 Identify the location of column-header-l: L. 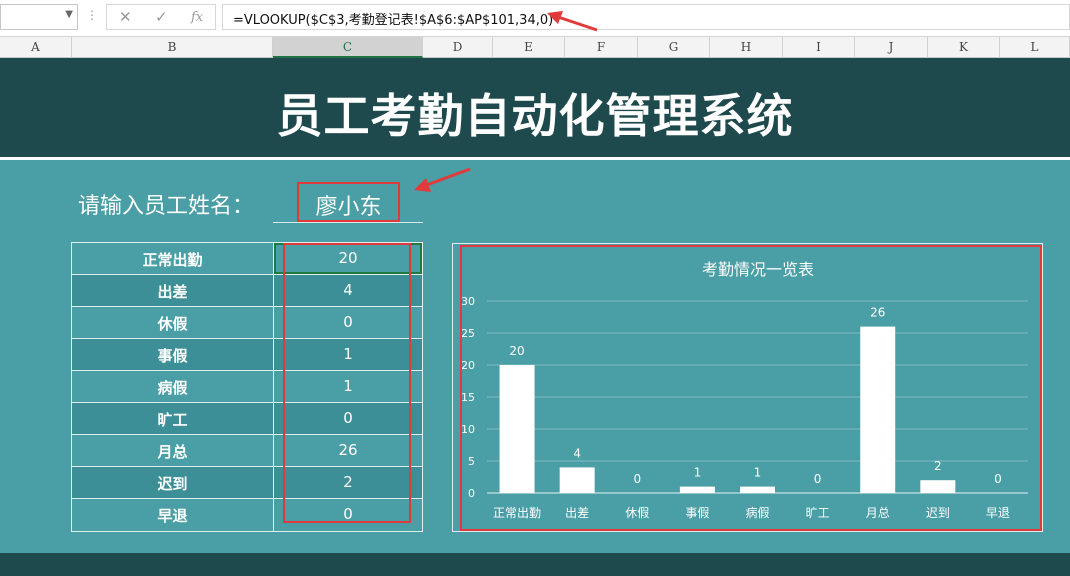
(1035, 47).